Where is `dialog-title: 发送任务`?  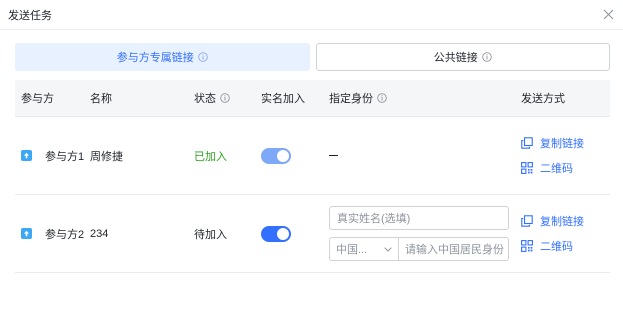
dialog-title: 发送任务 is located at coordinates (30, 15).